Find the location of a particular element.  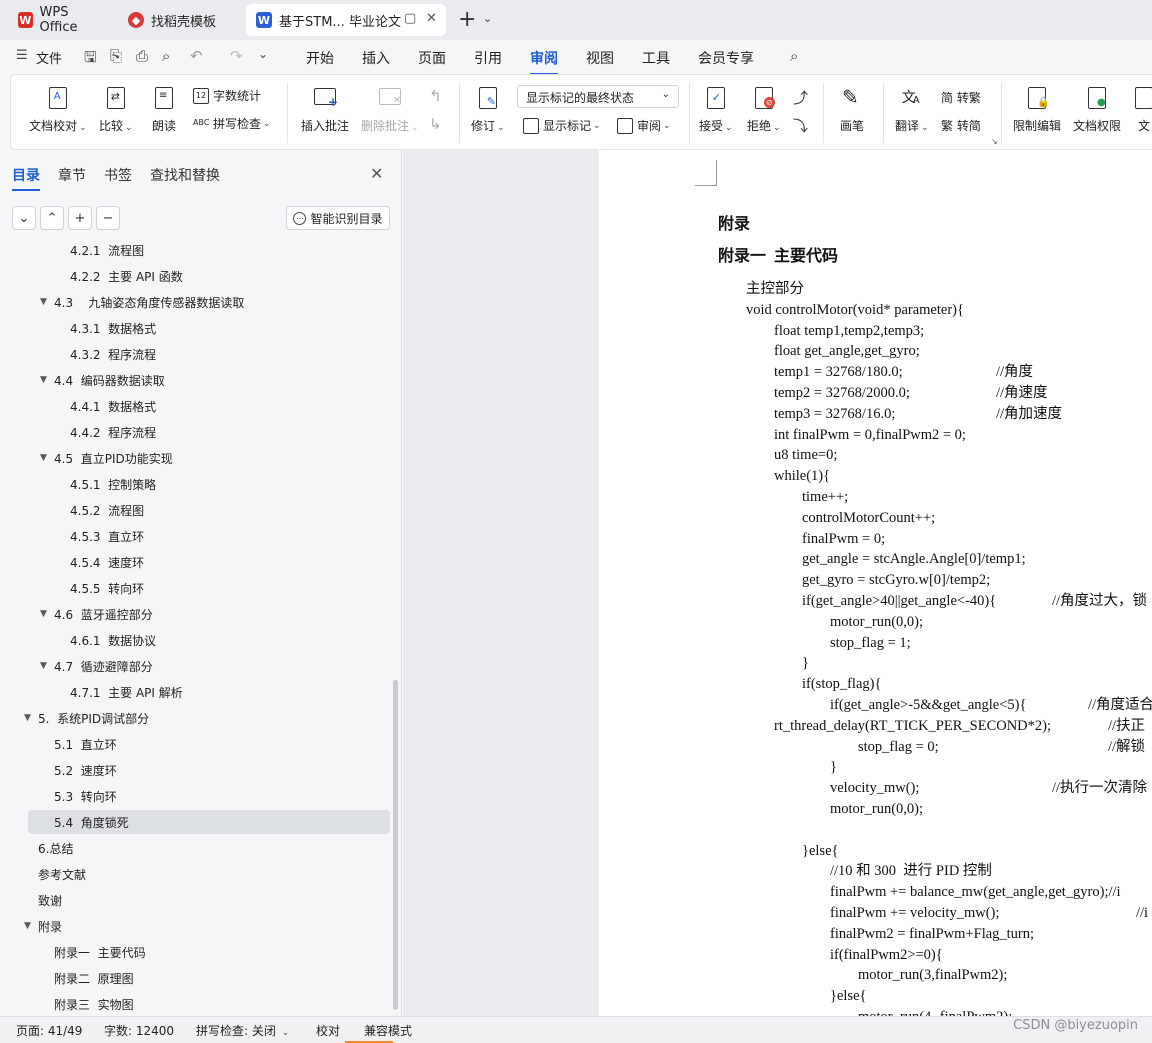

toc-item: 附录三 实物图 is located at coordinates (209, 1004).